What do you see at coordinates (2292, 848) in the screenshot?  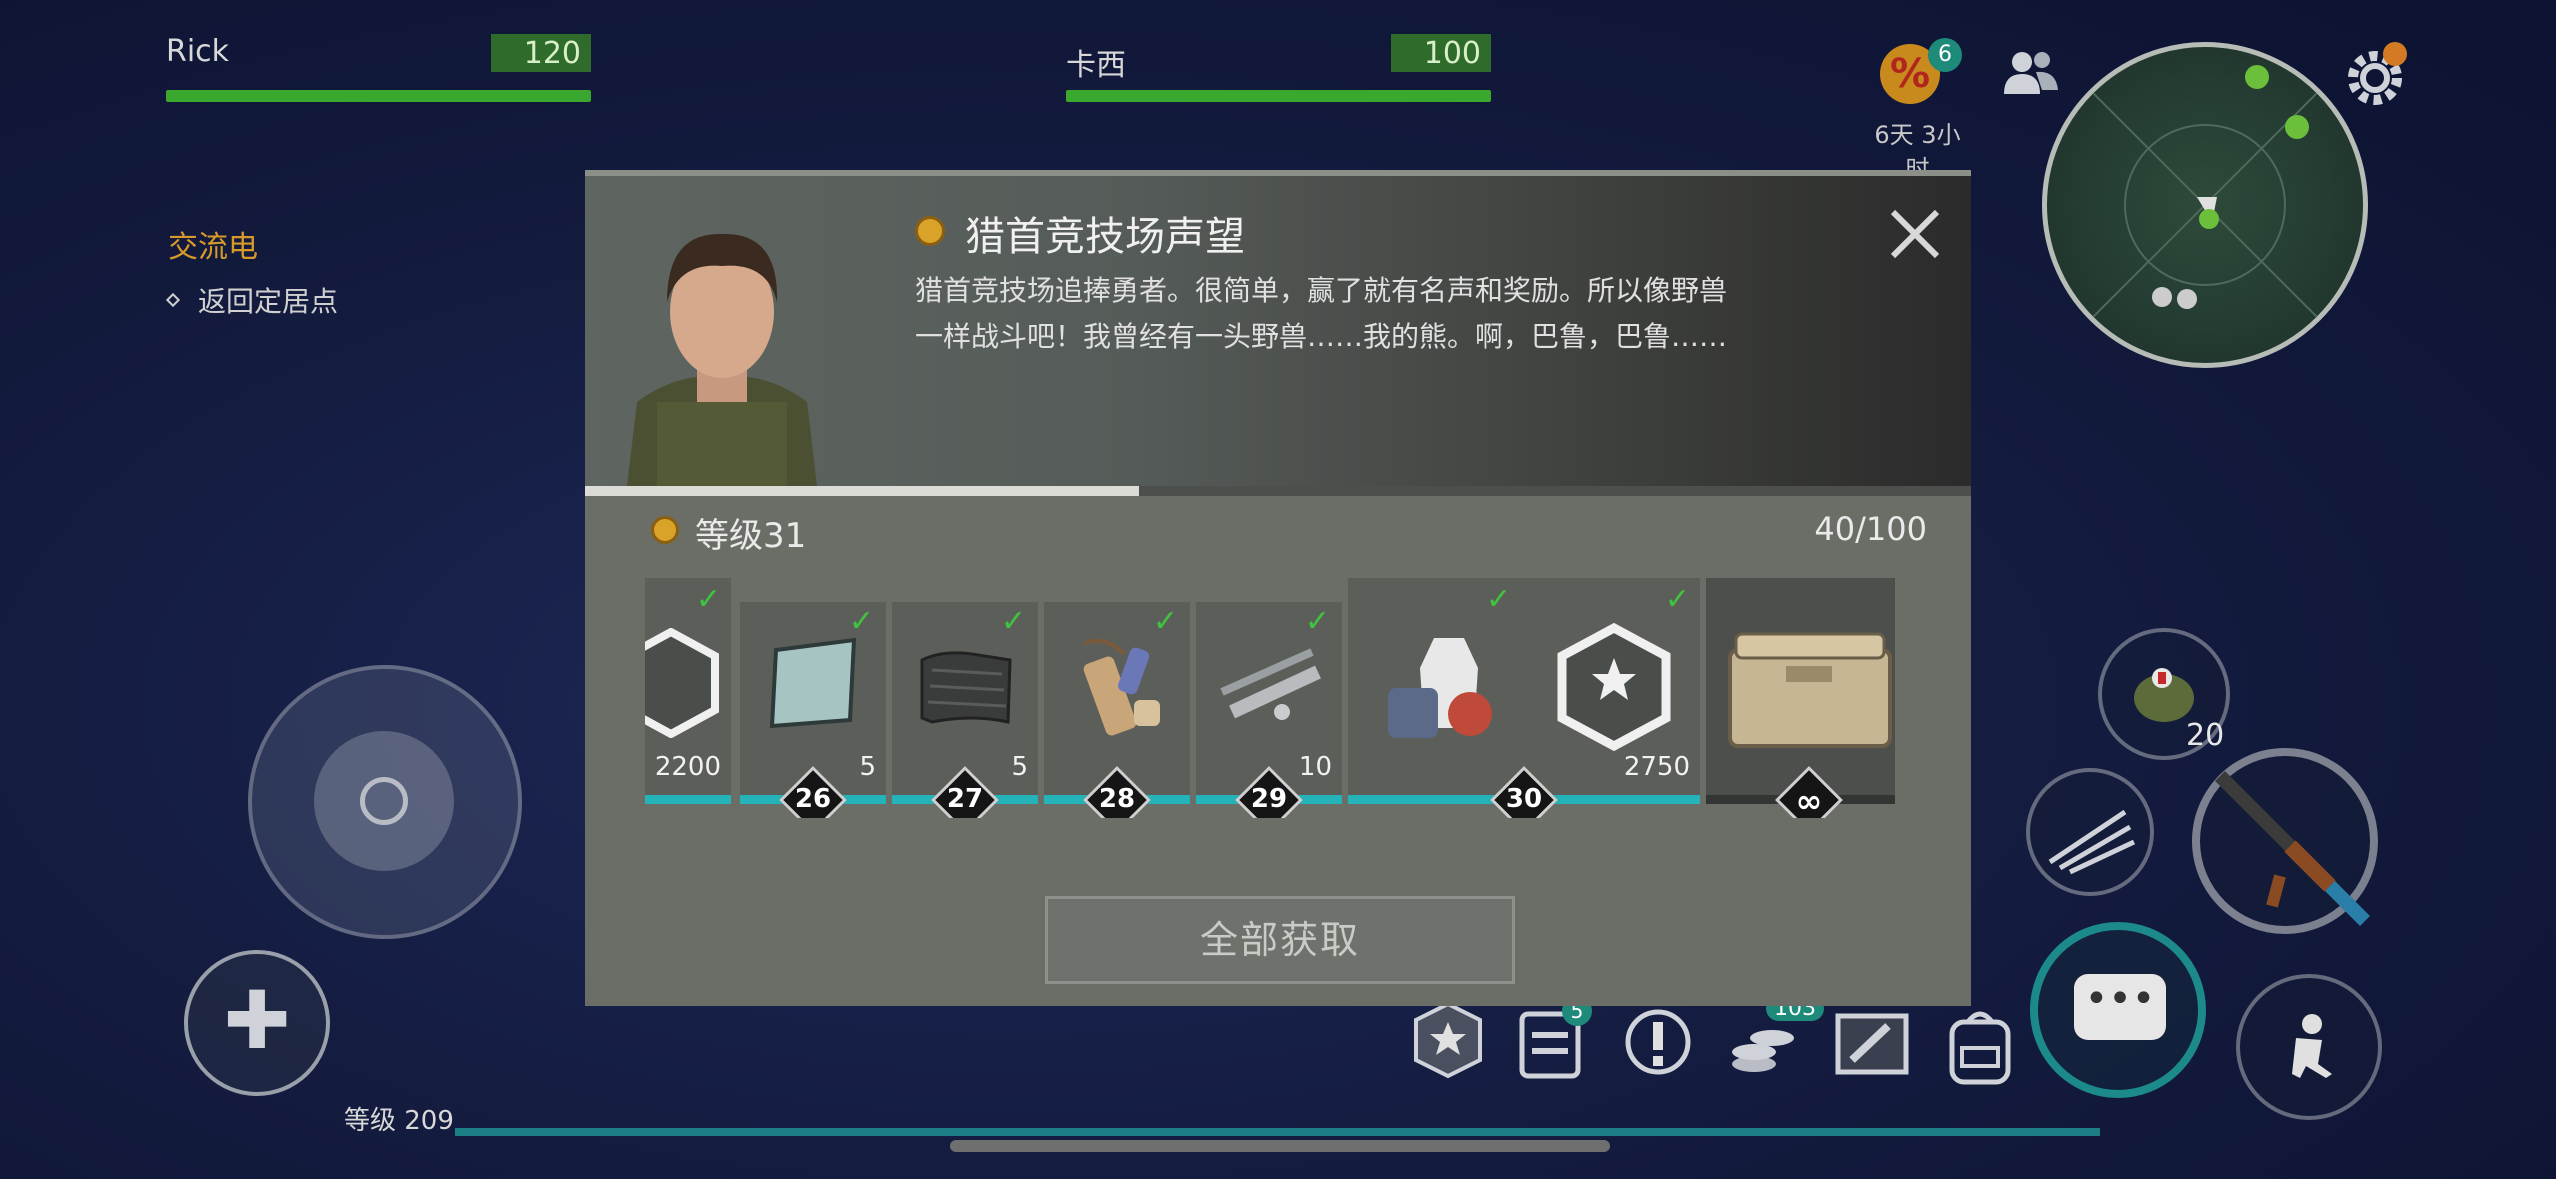 I see `rifle-icon` at bounding box center [2292, 848].